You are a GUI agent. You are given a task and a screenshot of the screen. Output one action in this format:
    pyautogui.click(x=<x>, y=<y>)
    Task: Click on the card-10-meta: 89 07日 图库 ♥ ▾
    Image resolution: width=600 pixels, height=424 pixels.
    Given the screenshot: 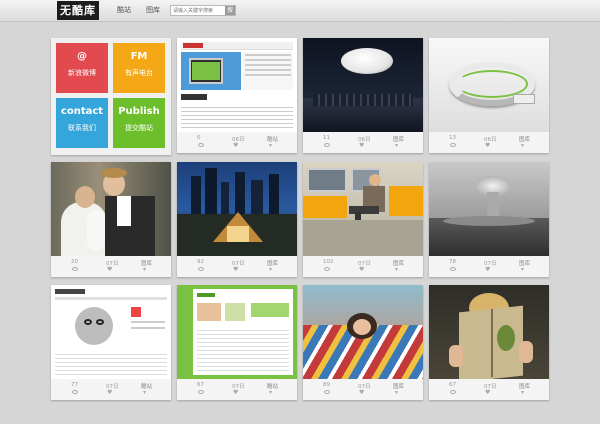 What is the action you would take?
    pyautogui.click(x=363, y=390)
    